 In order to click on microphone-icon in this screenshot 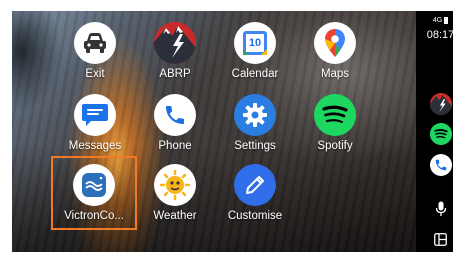, I will do `click(440, 208)`.